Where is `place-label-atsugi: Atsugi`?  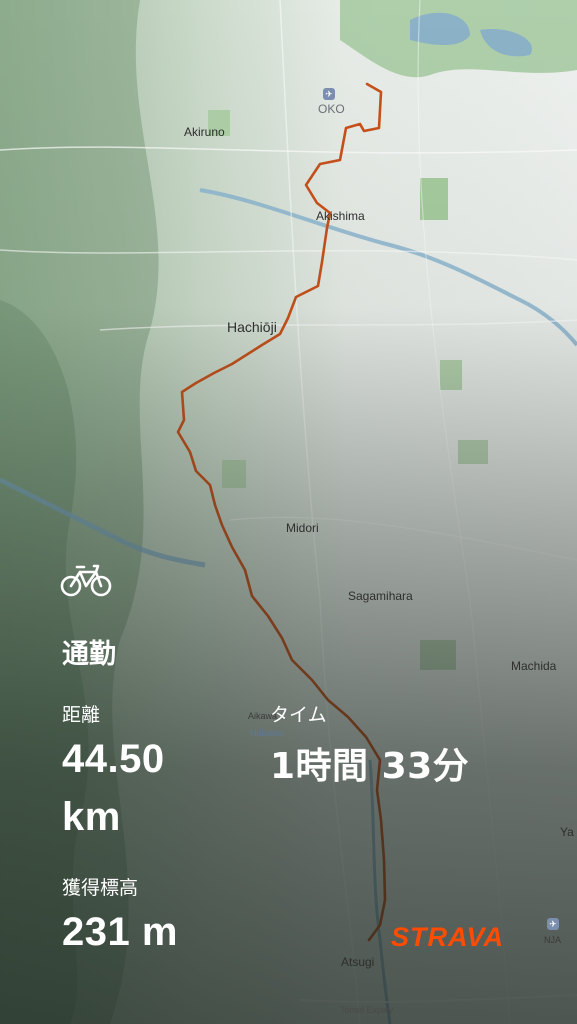
place-label-atsugi: Atsugi is located at coordinates (358, 962).